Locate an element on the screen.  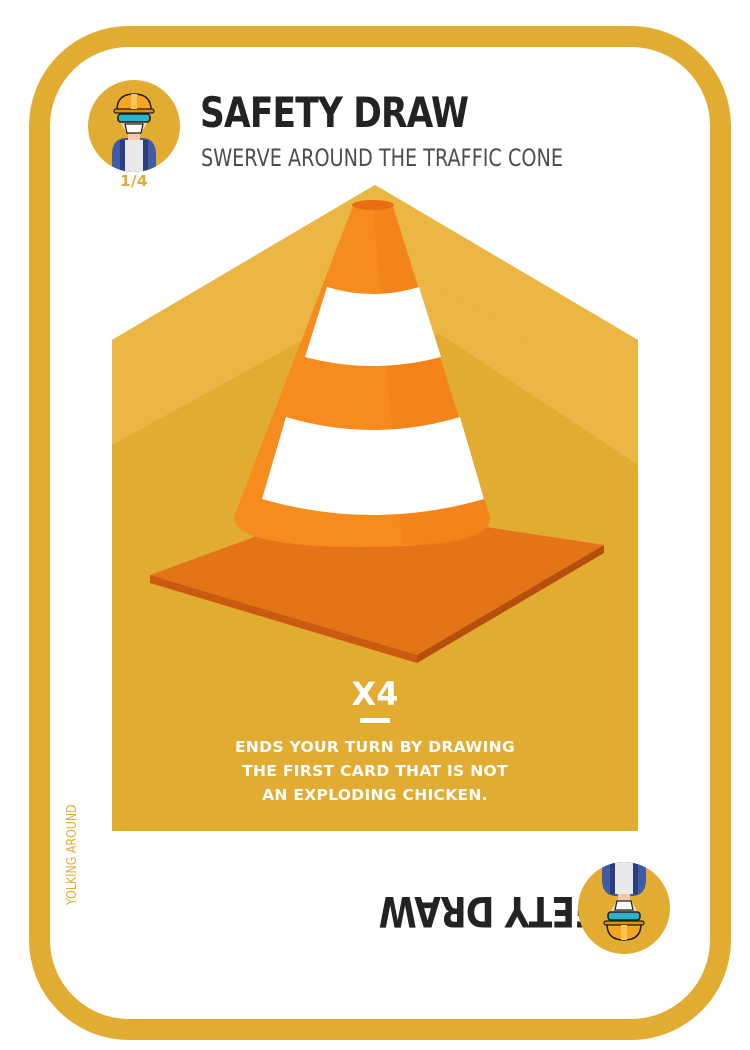
card-title: SAFETY DRAW is located at coordinates (334, 112).